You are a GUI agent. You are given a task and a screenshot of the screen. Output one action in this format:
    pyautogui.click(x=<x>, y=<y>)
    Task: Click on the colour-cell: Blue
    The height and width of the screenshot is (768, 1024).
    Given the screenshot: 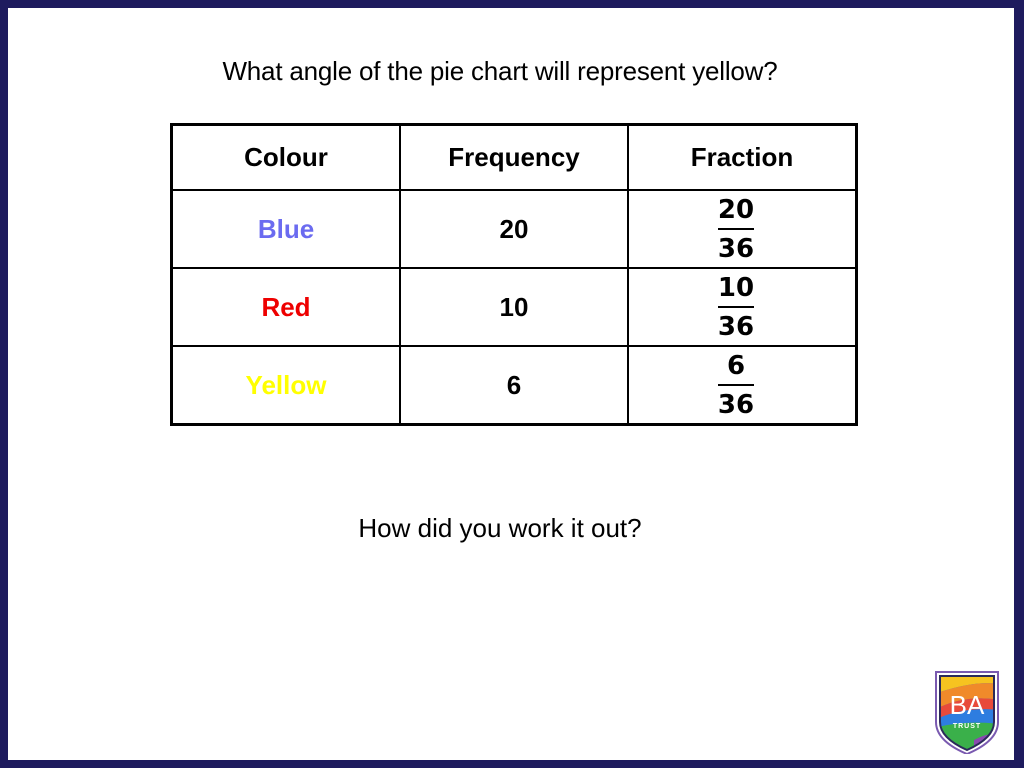 What is the action you would take?
    pyautogui.click(x=285, y=229)
    